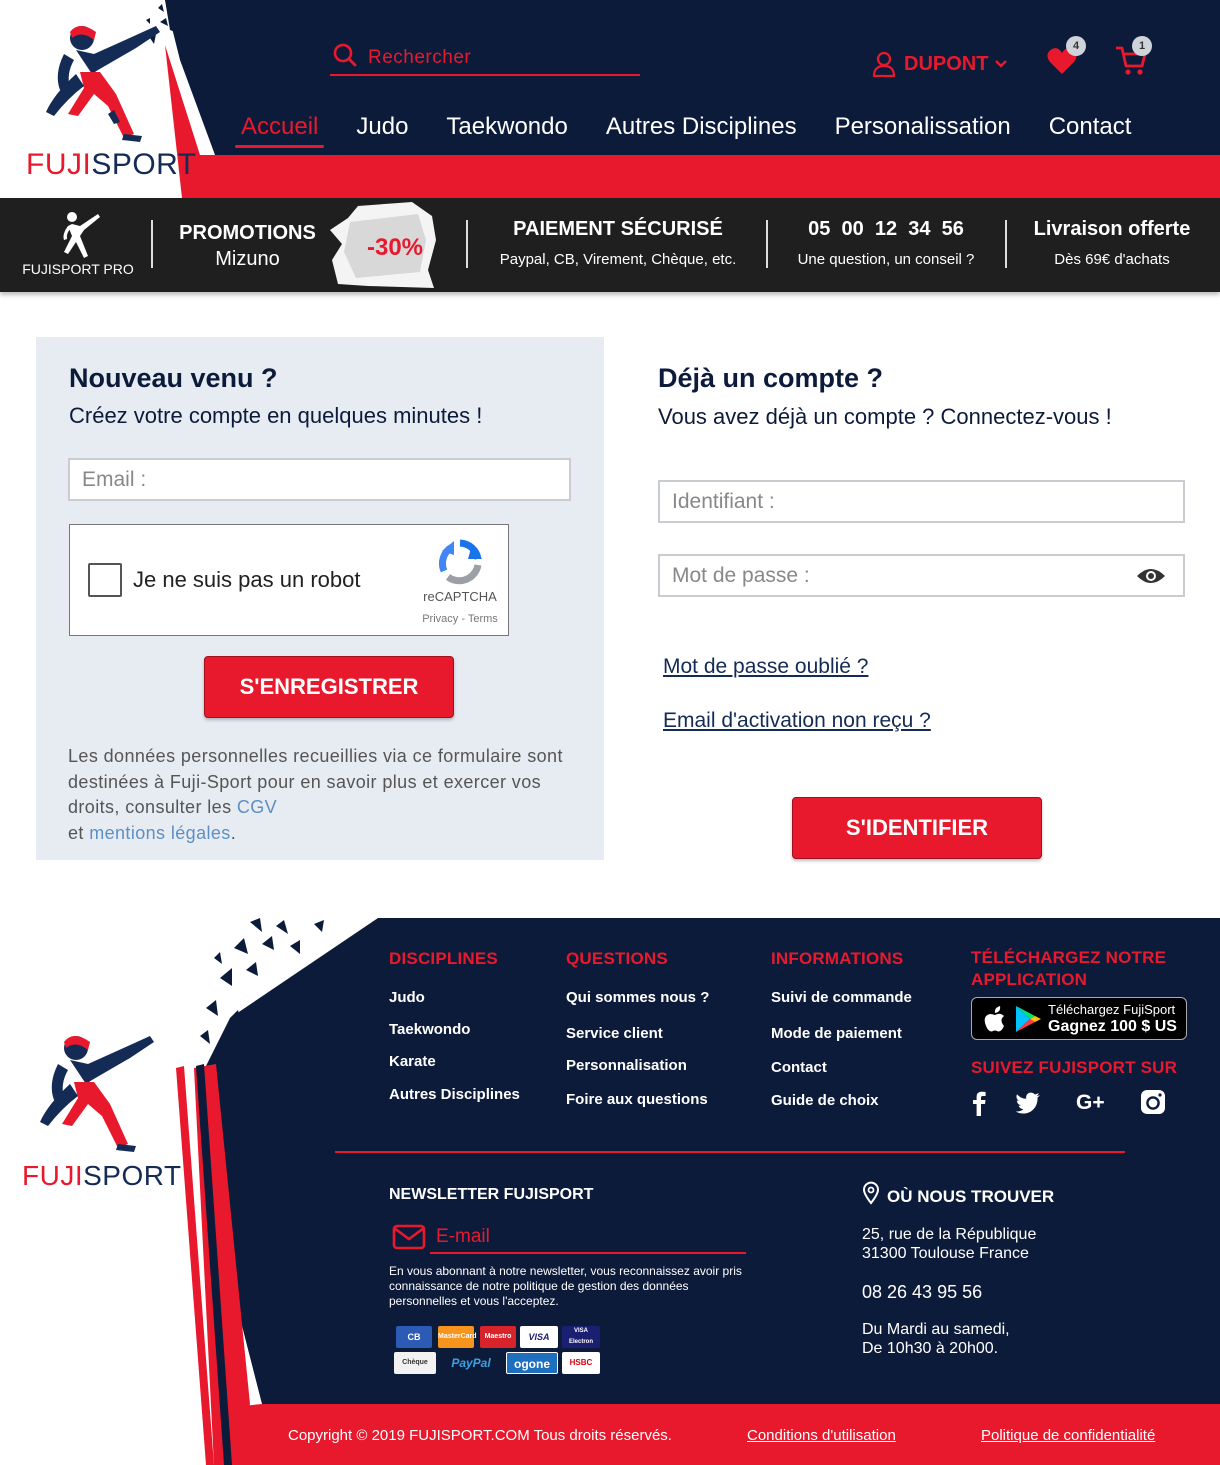 The height and width of the screenshot is (1465, 1220). I want to click on cart-count-badge: 1, so click(1142, 46).